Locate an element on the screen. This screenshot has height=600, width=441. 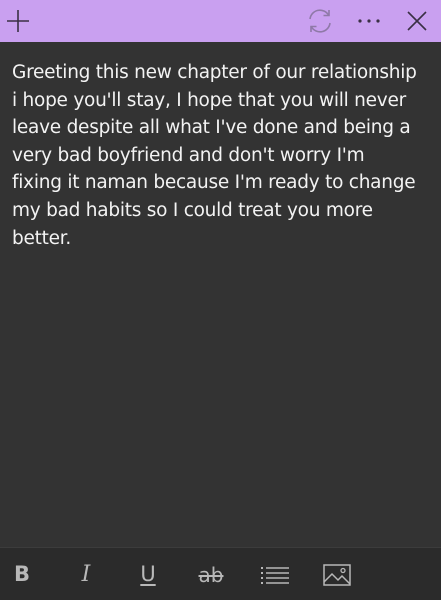
bold-icon: B is located at coordinates (21, 574).